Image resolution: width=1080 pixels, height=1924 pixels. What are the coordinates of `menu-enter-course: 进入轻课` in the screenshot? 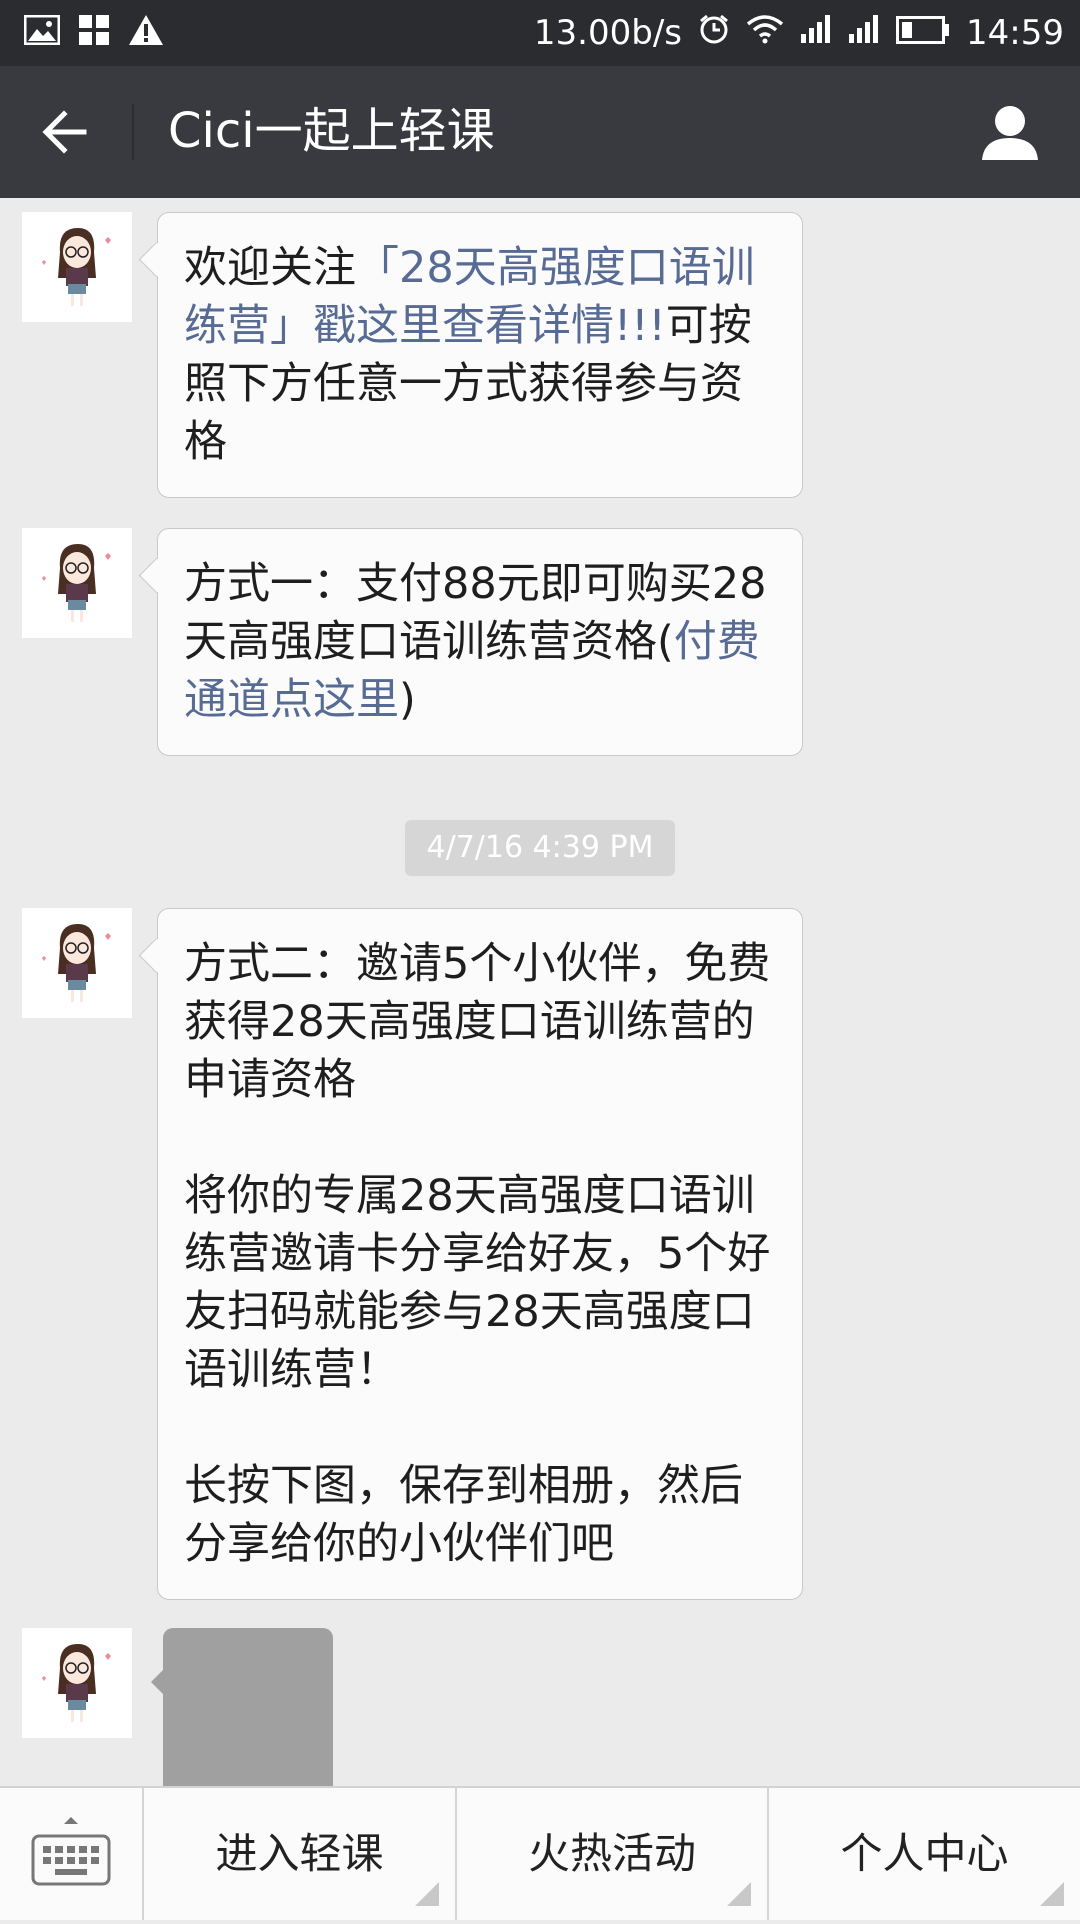 It's located at (298, 1854).